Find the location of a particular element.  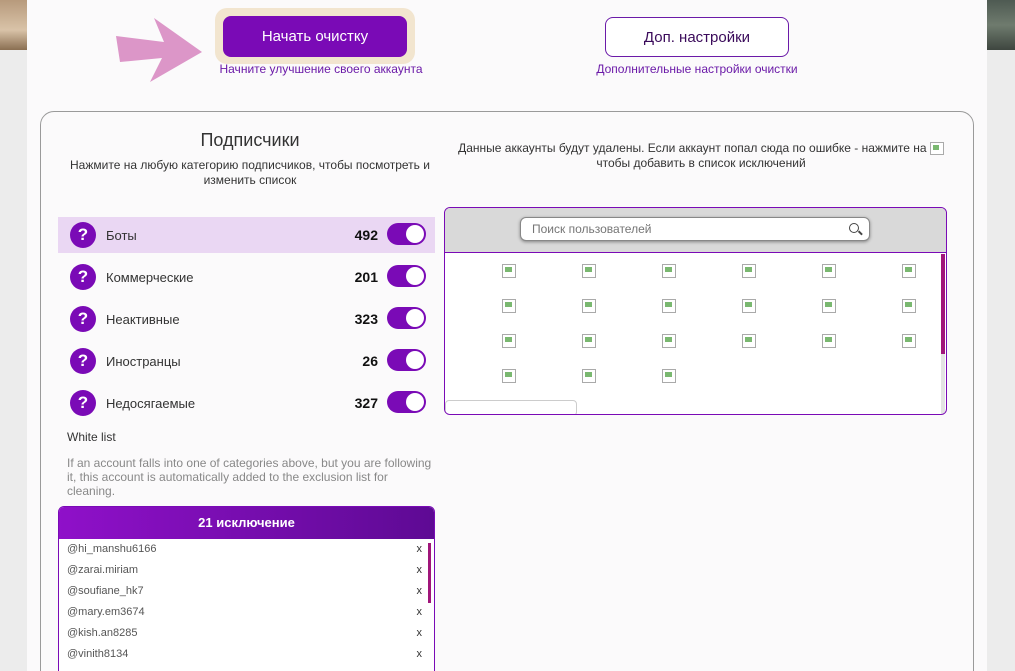

category-label: Коммерческие is located at coordinates (150, 277).